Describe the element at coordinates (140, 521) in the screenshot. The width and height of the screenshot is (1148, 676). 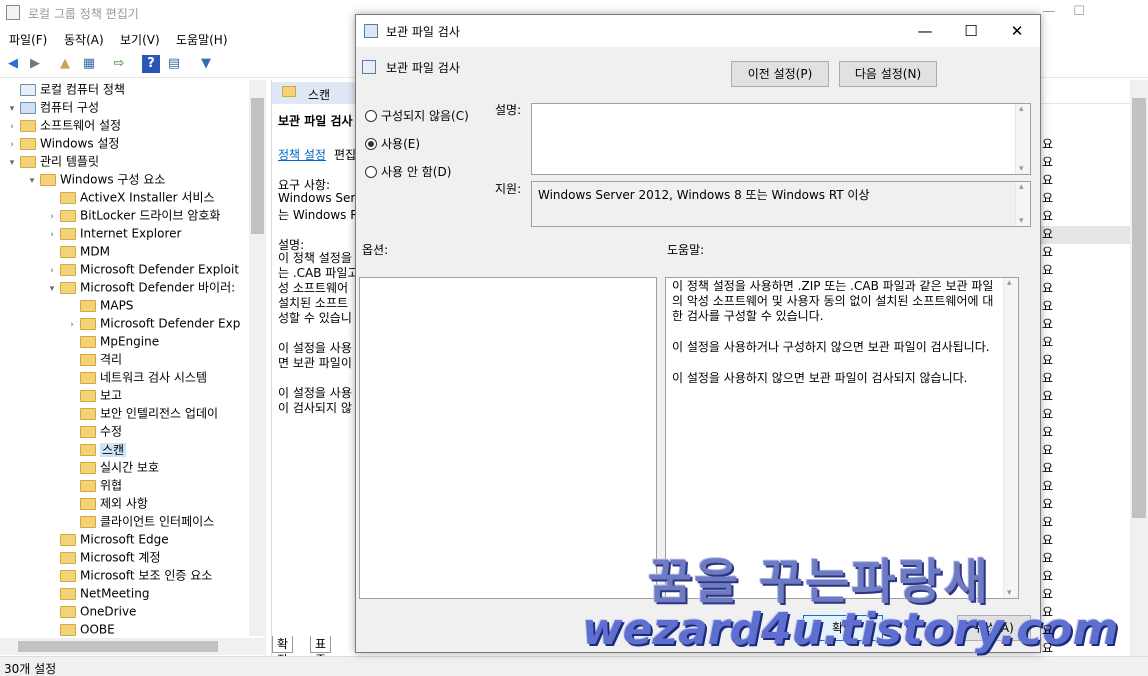
I see `tree-item: 클라이언트 인터페이스` at that location.